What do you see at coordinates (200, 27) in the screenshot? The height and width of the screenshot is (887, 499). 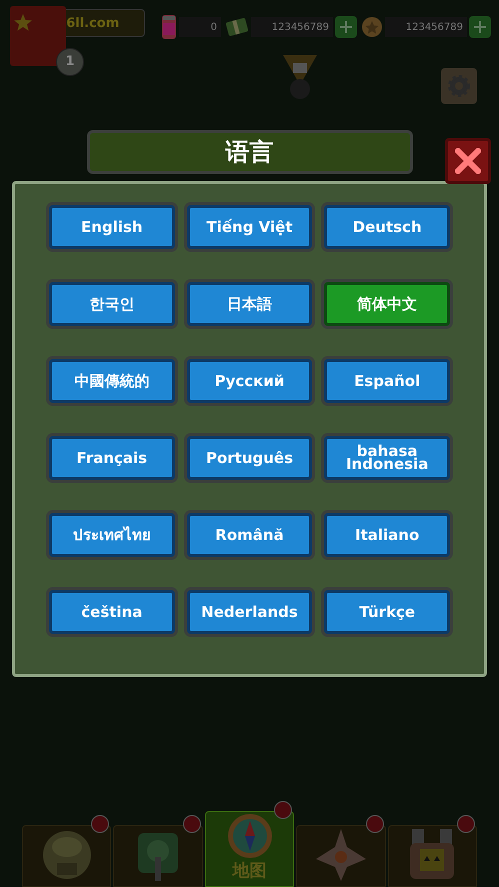 I see `currency-amount: 0` at bounding box center [200, 27].